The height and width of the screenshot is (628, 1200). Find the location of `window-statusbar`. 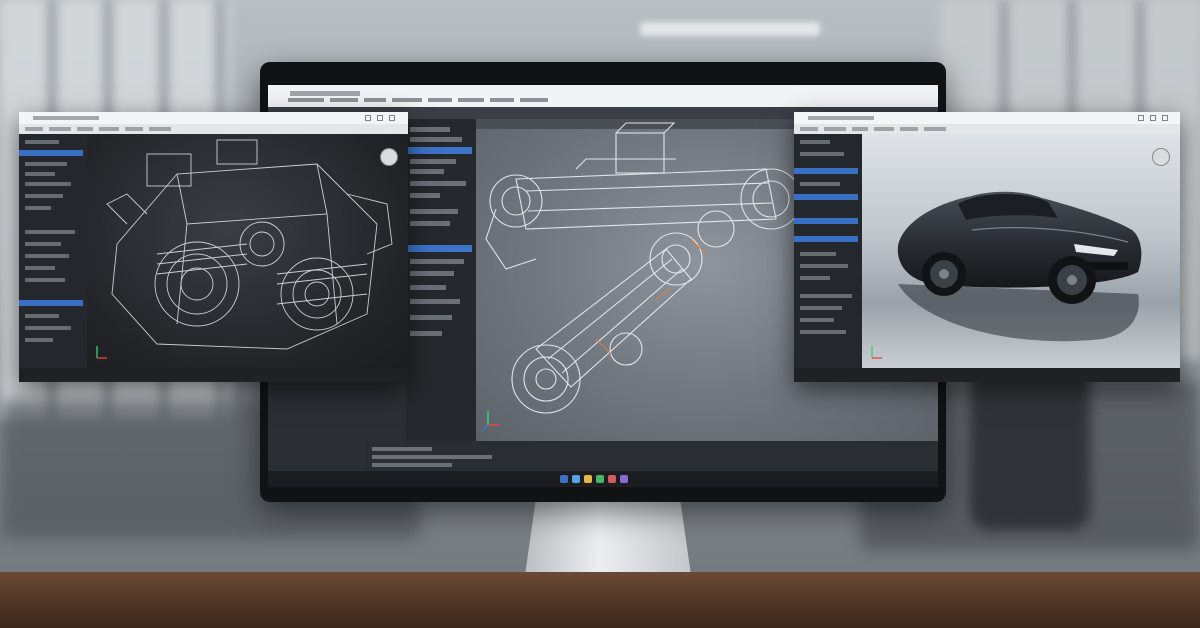

window-statusbar is located at coordinates (213, 375).